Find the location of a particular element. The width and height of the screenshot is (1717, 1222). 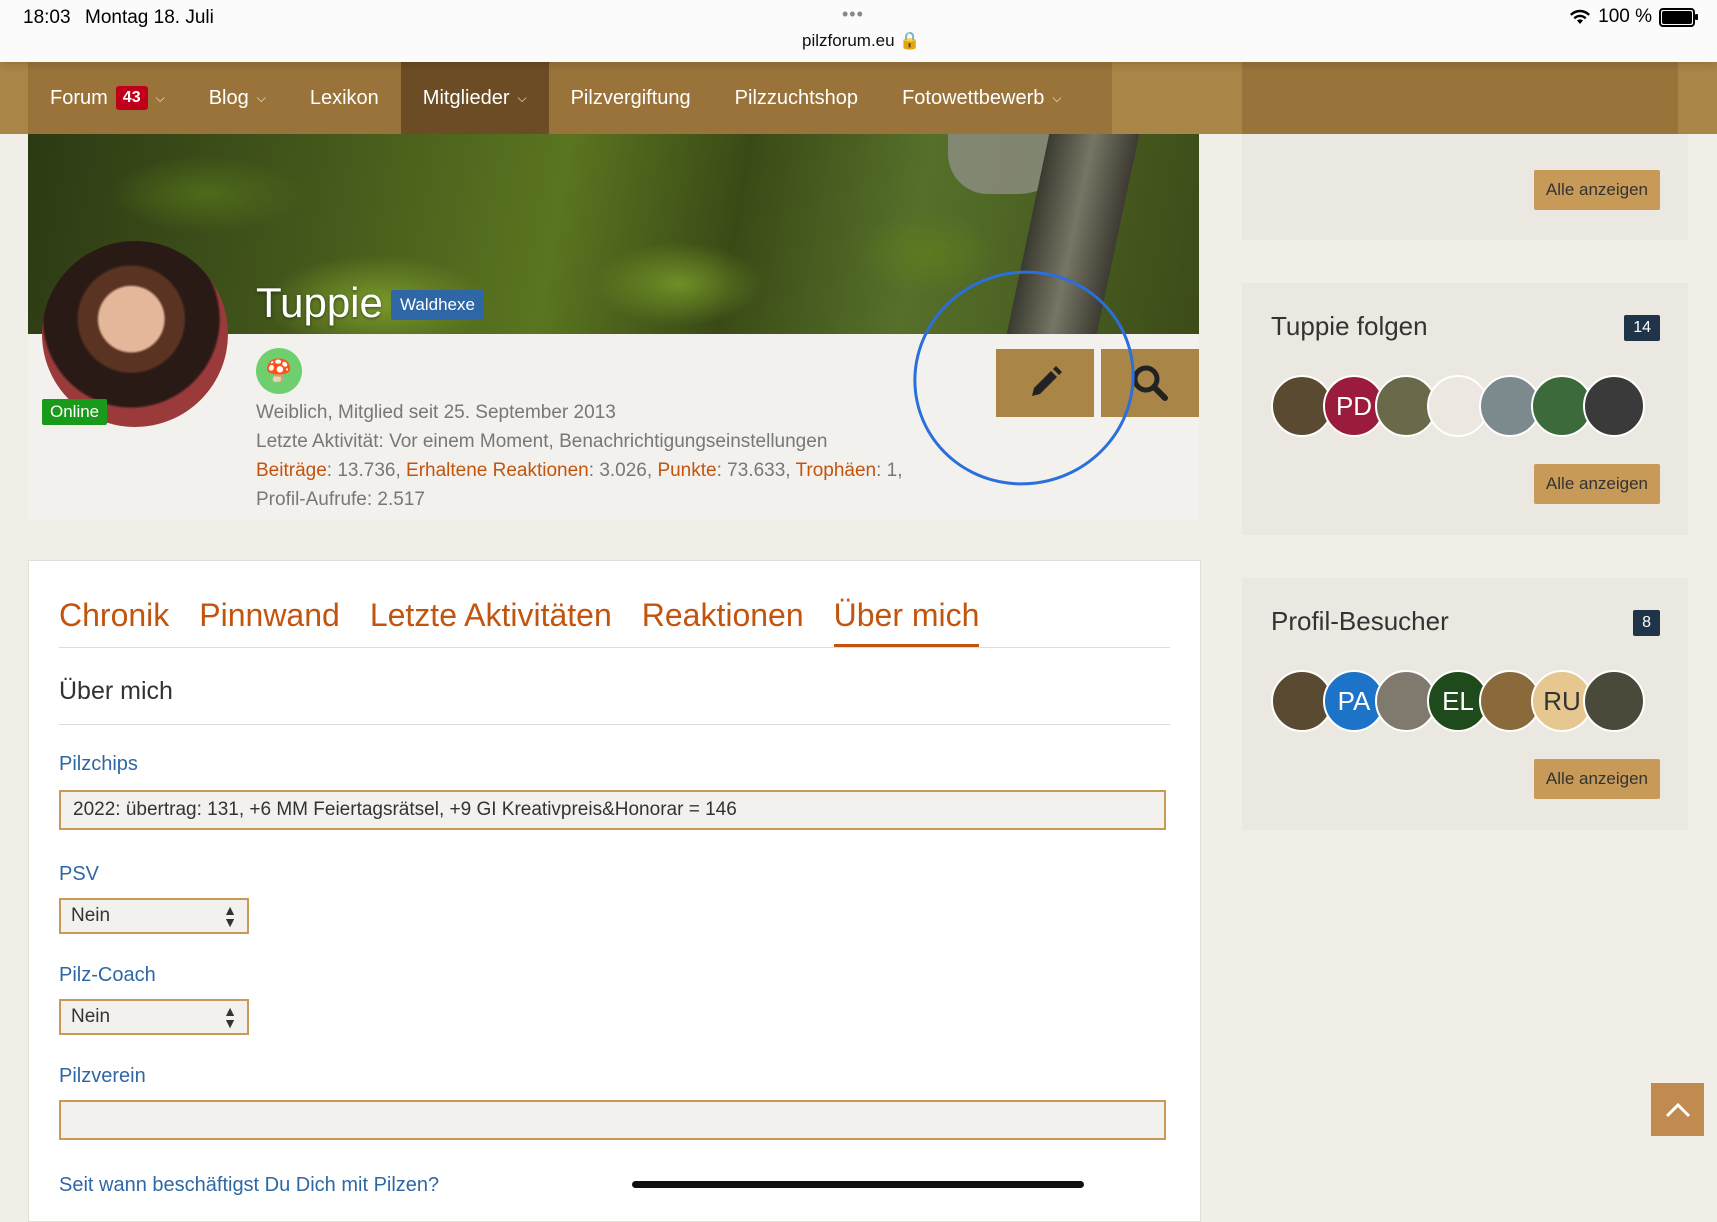

nav-item-label: Mitglieder is located at coordinates (466, 97).